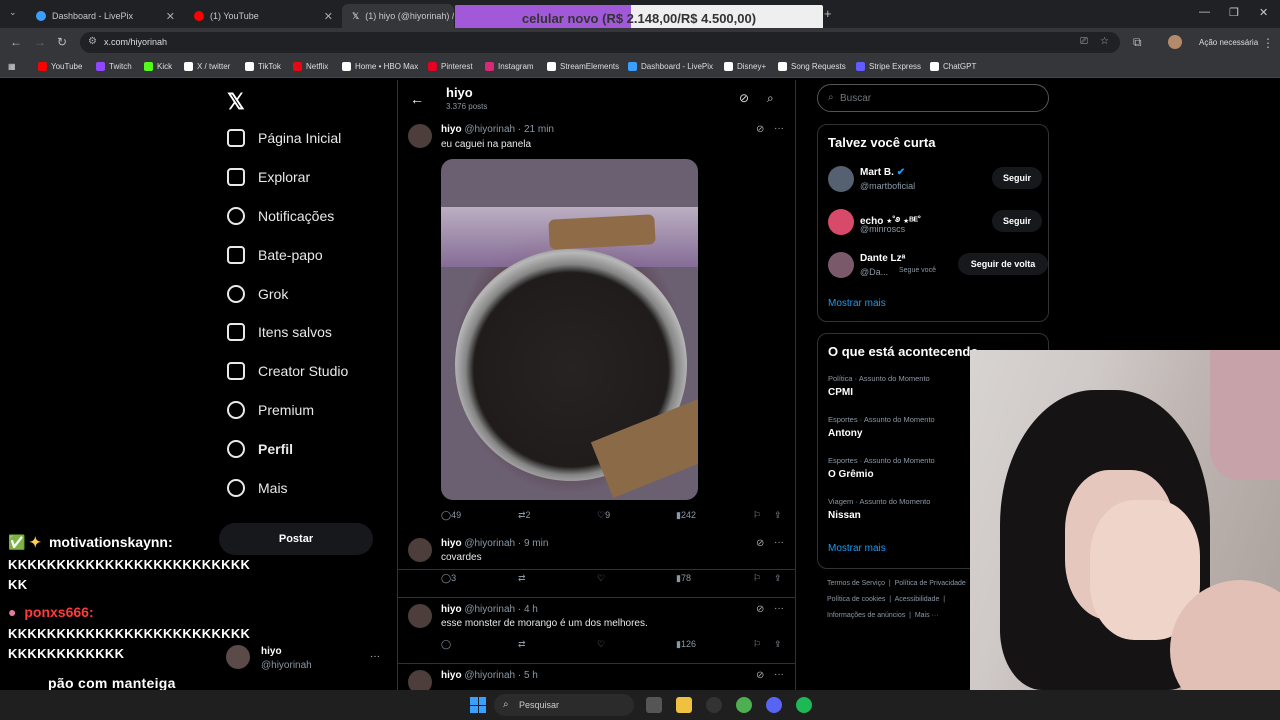 Image resolution: width=1280 pixels, height=720 pixels. Describe the element at coordinates (280, 216) in the screenshot. I see `nav-item: Notificações` at that location.